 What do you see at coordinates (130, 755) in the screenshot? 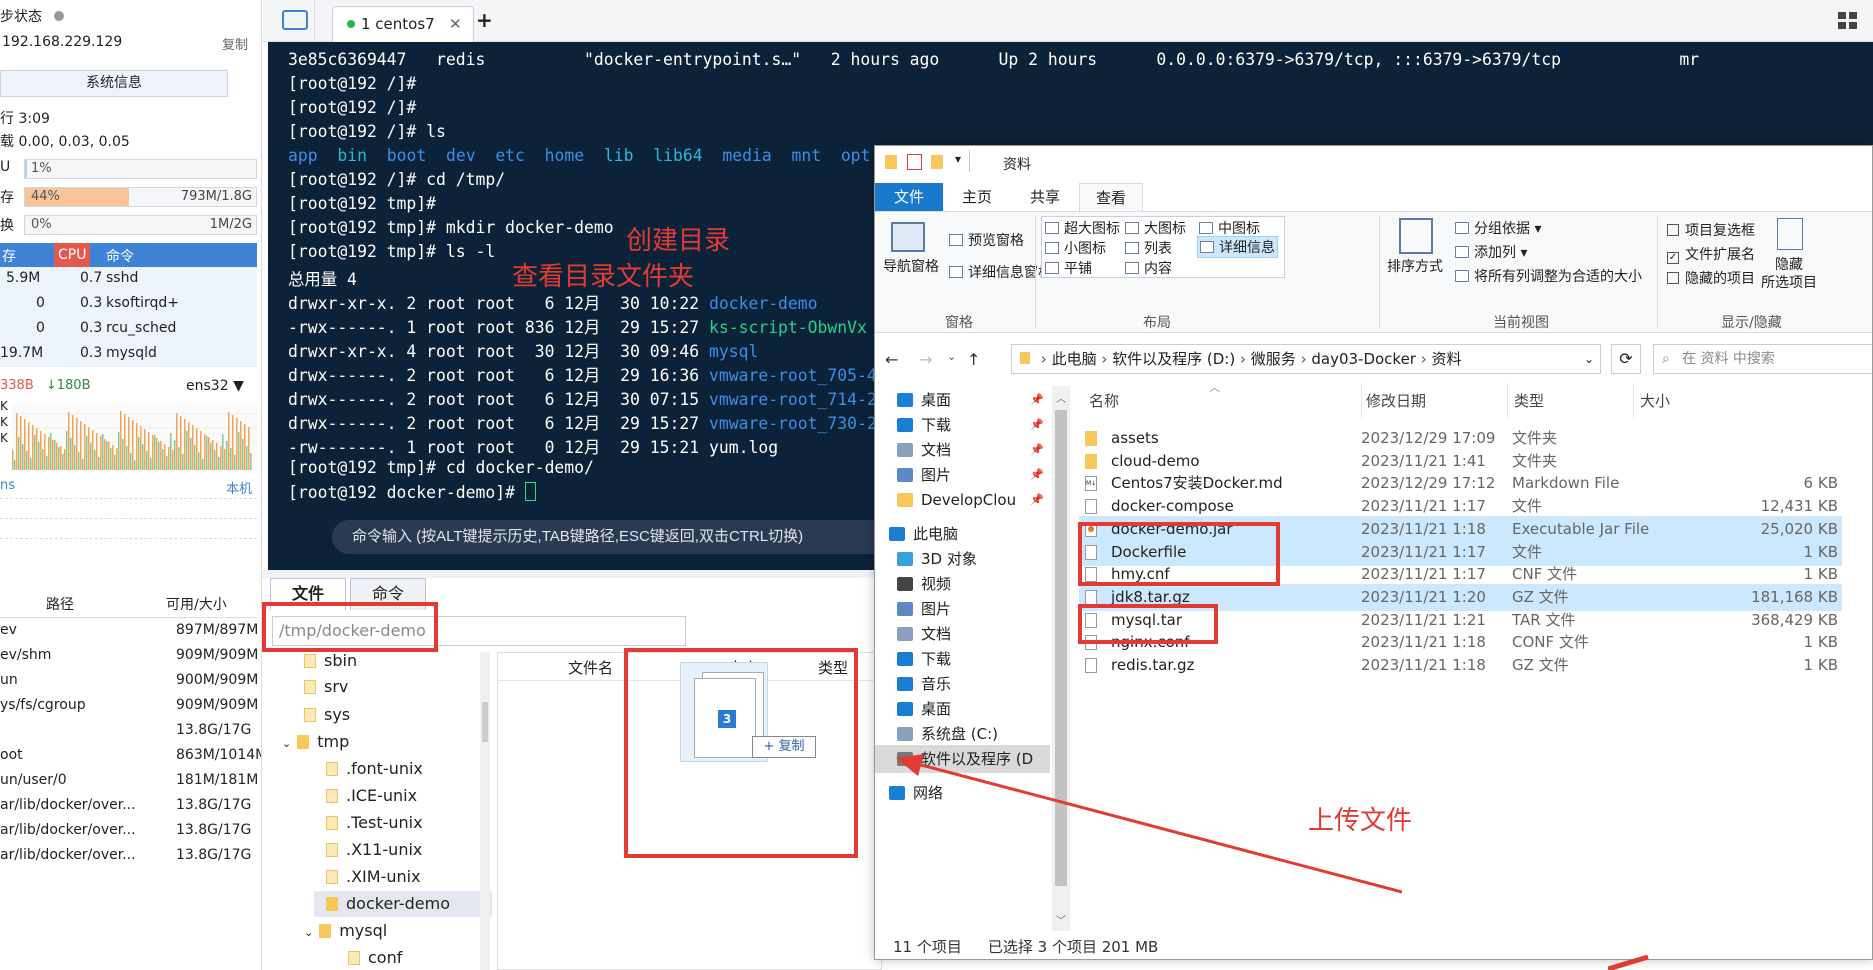
I see `disk-row: oot 863M/1014M` at bounding box center [130, 755].